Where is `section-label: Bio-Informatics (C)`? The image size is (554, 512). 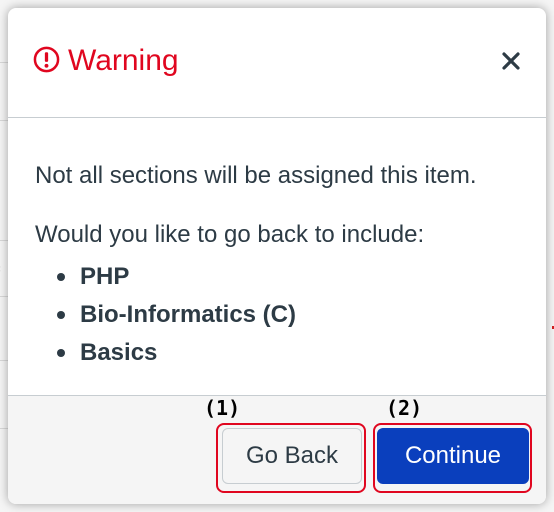 section-label: Bio-Informatics (C) is located at coordinates (188, 314).